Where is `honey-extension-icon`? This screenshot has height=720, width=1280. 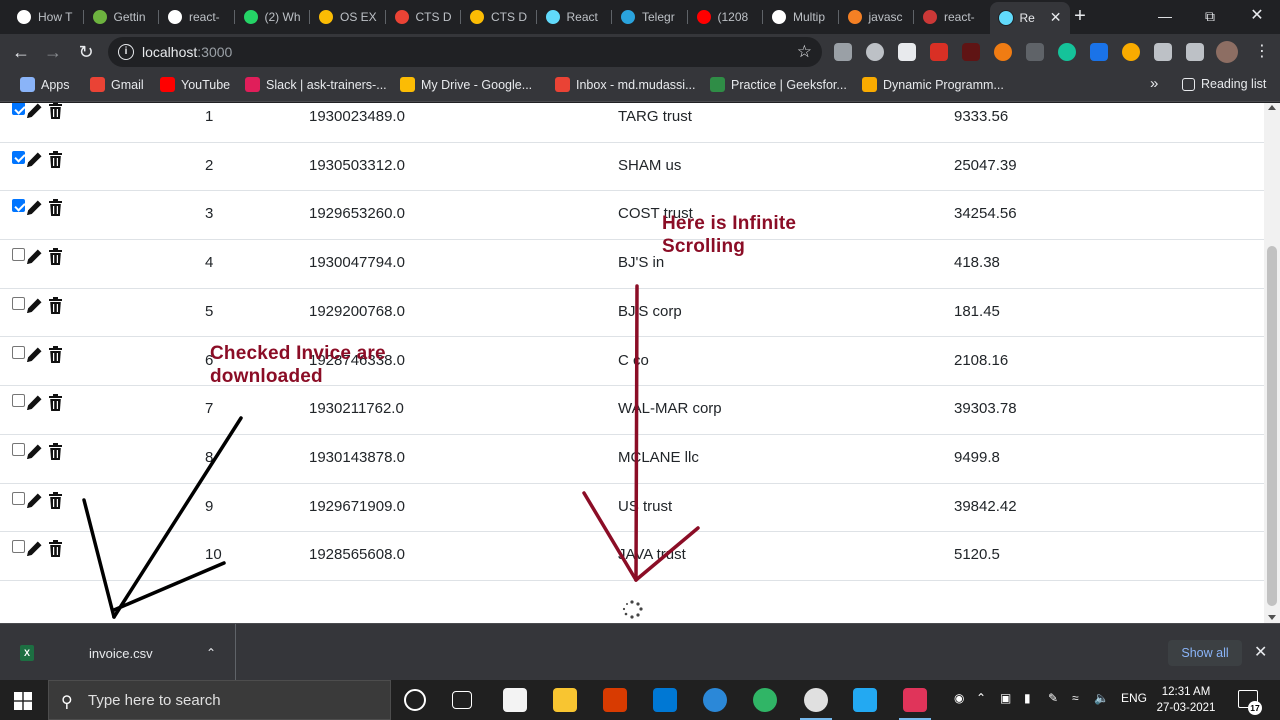
honey-extension-icon is located at coordinates (1131, 52).